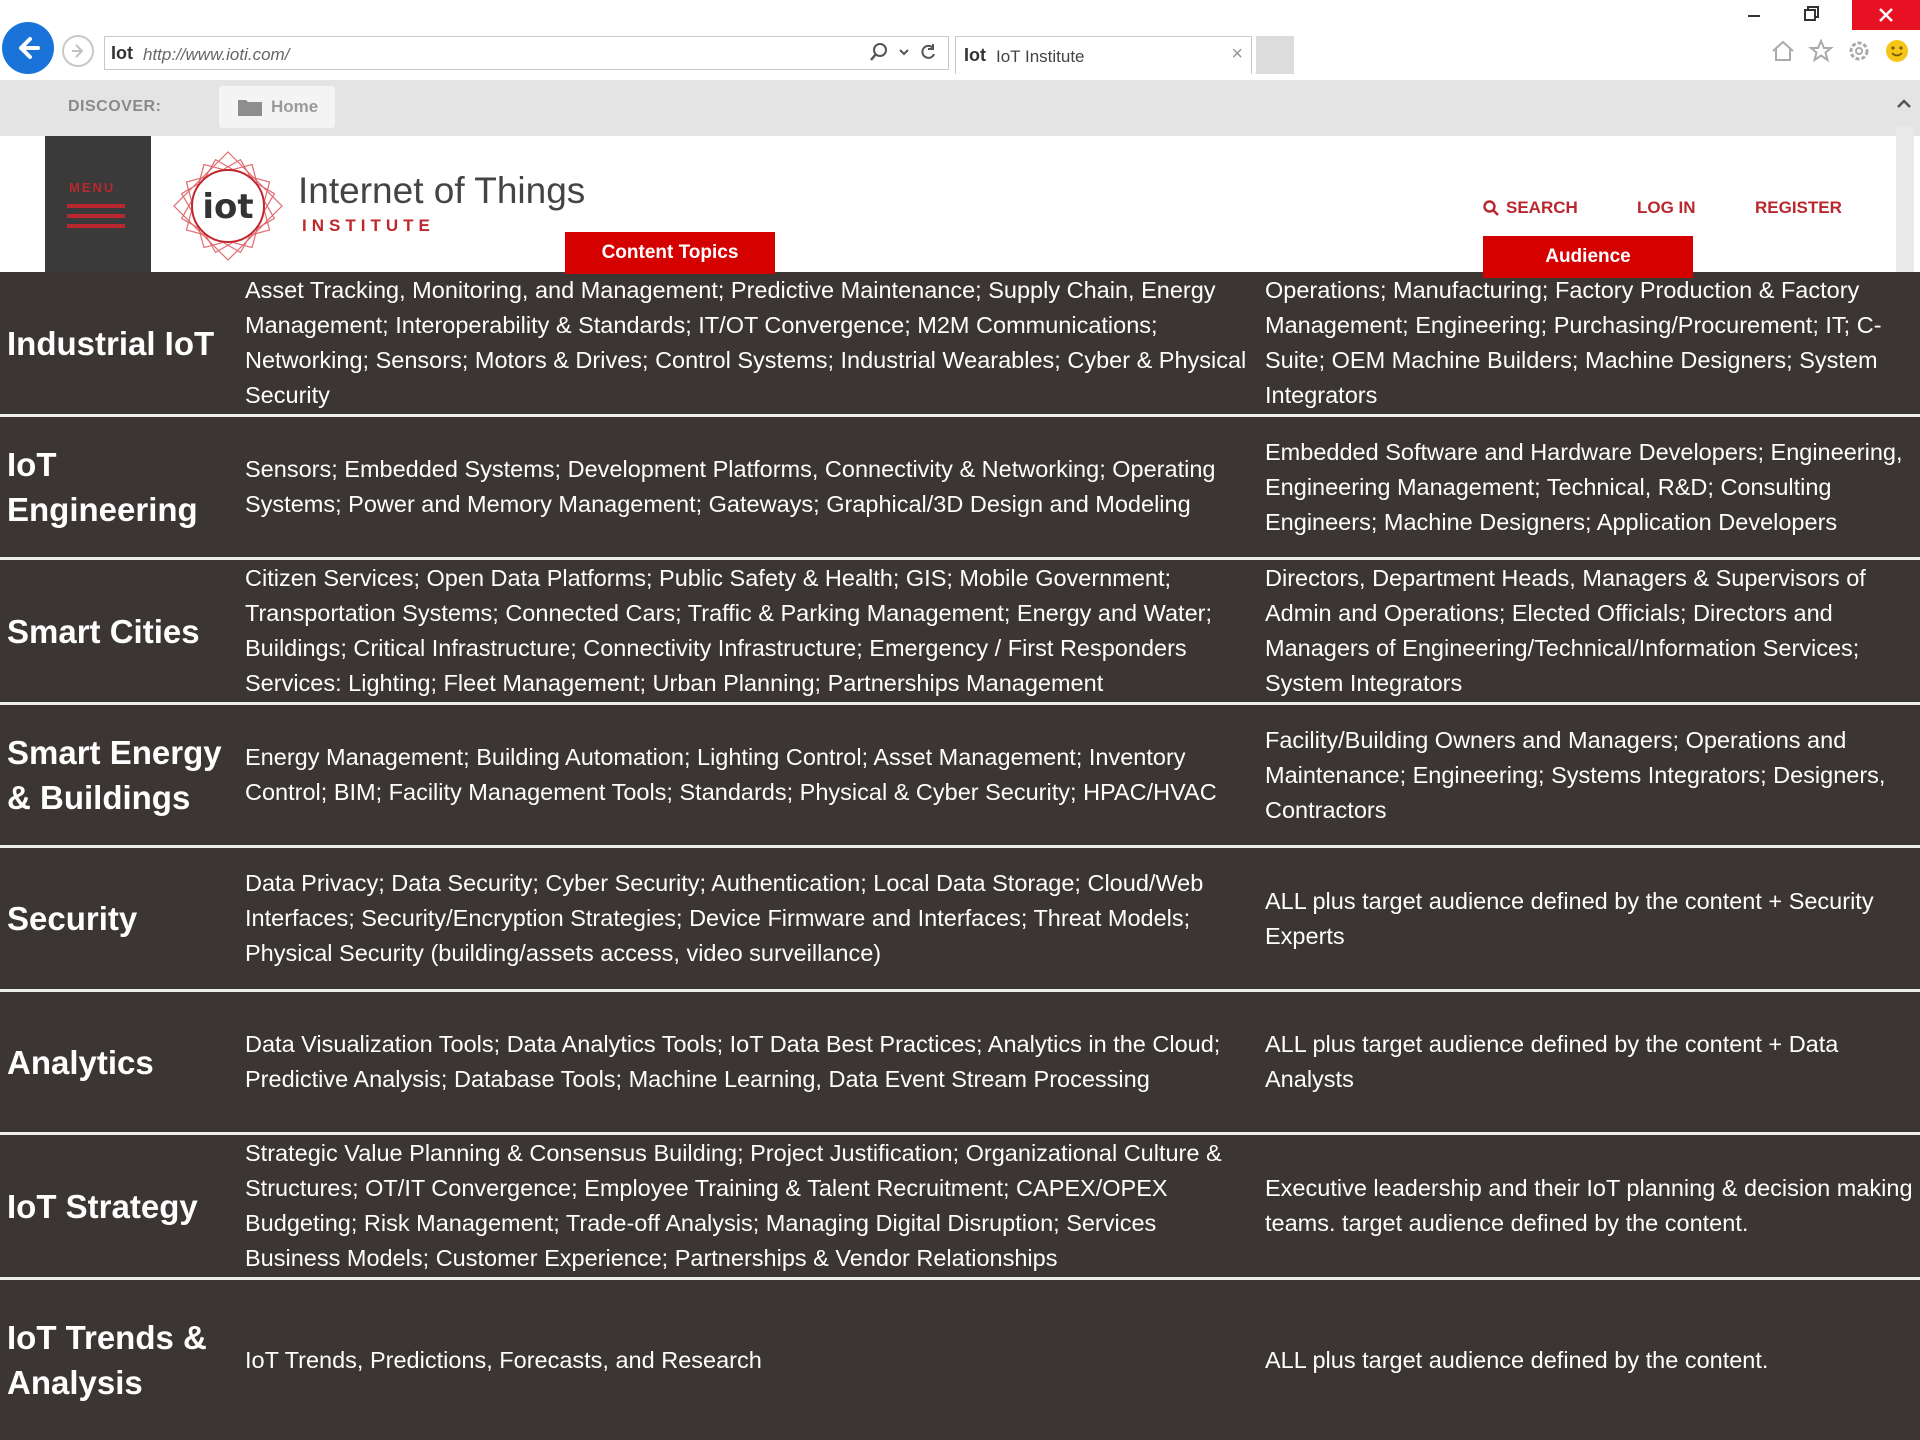 The width and height of the screenshot is (1920, 1440). I want to click on row-category: Smart Energy & Buildings, so click(114, 775).